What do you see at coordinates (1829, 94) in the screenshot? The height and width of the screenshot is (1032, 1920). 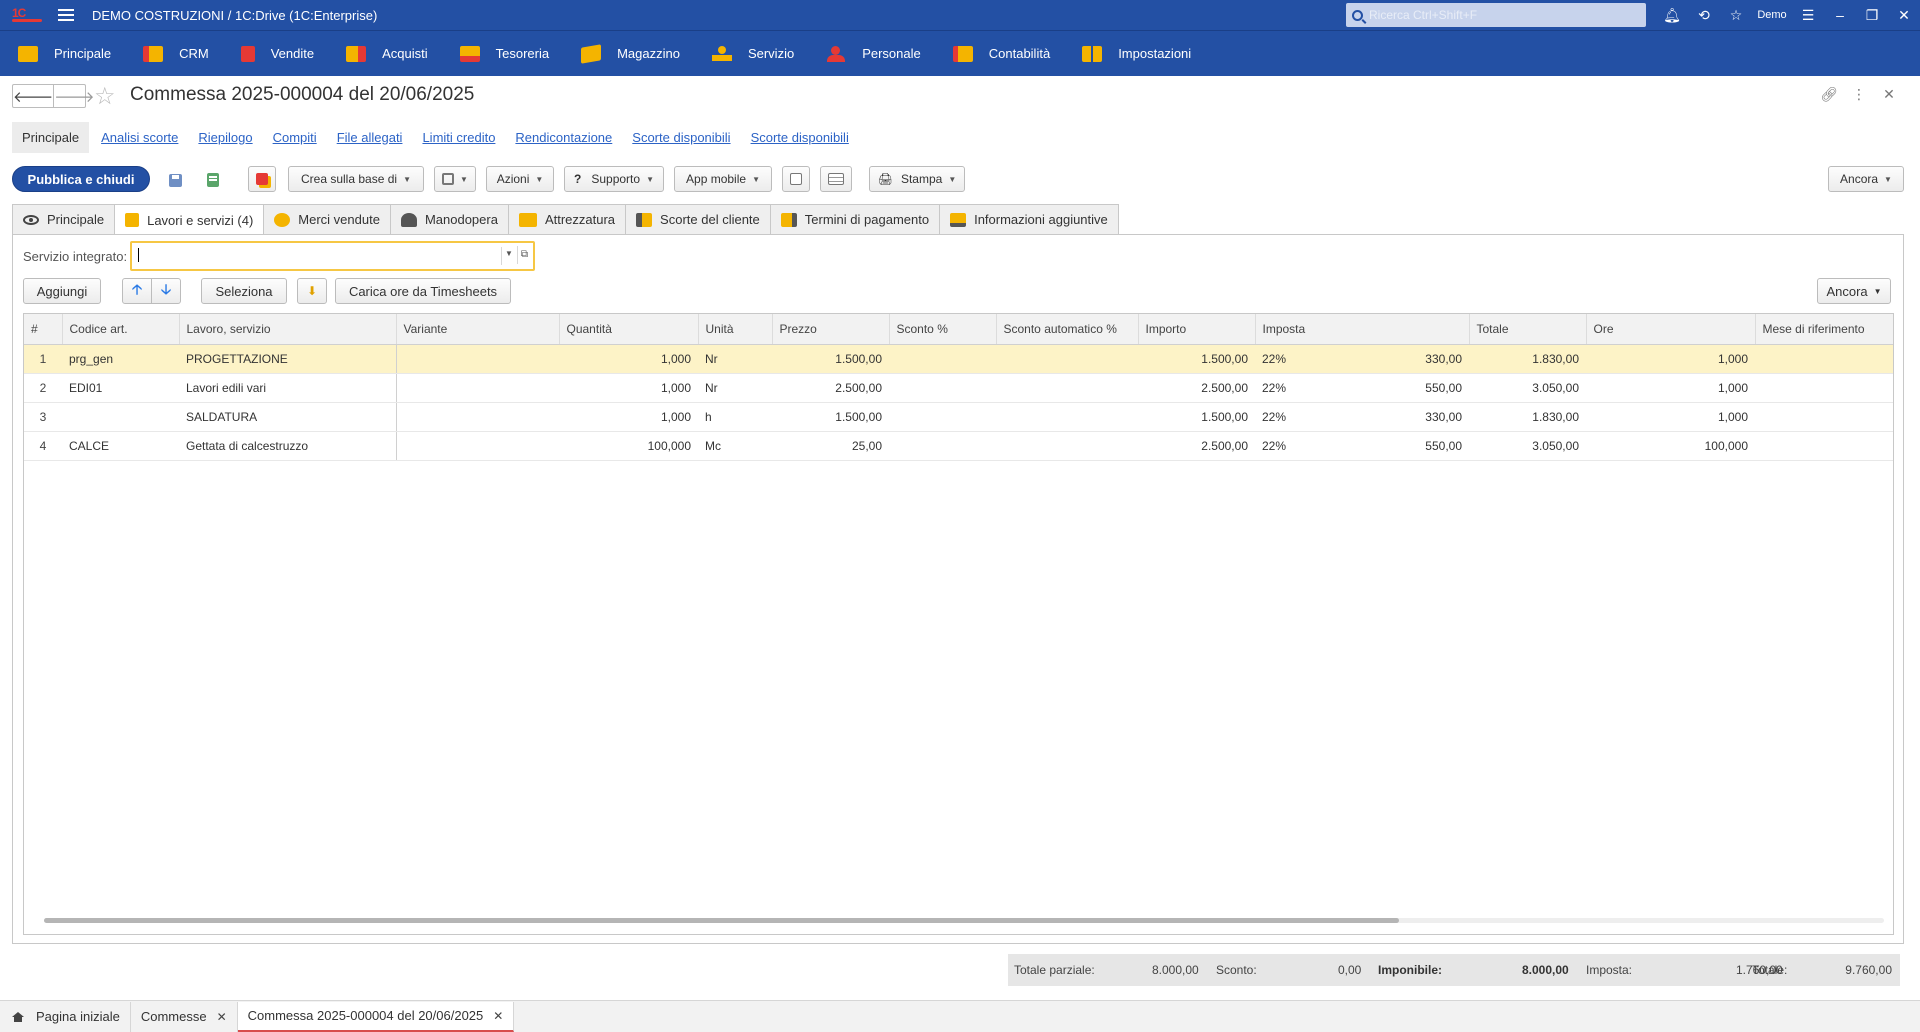 I see `link-icon: 🔗︎` at bounding box center [1829, 94].